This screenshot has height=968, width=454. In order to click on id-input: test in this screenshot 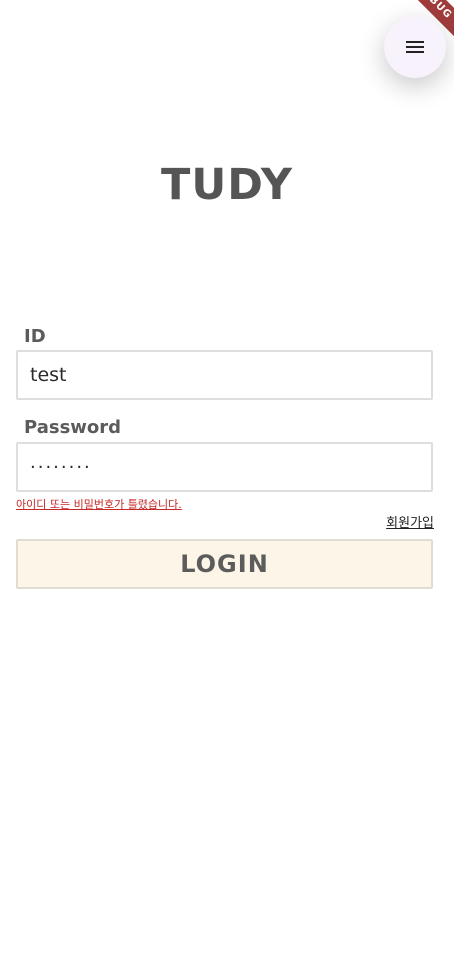, I will do `click(224, 375)`.